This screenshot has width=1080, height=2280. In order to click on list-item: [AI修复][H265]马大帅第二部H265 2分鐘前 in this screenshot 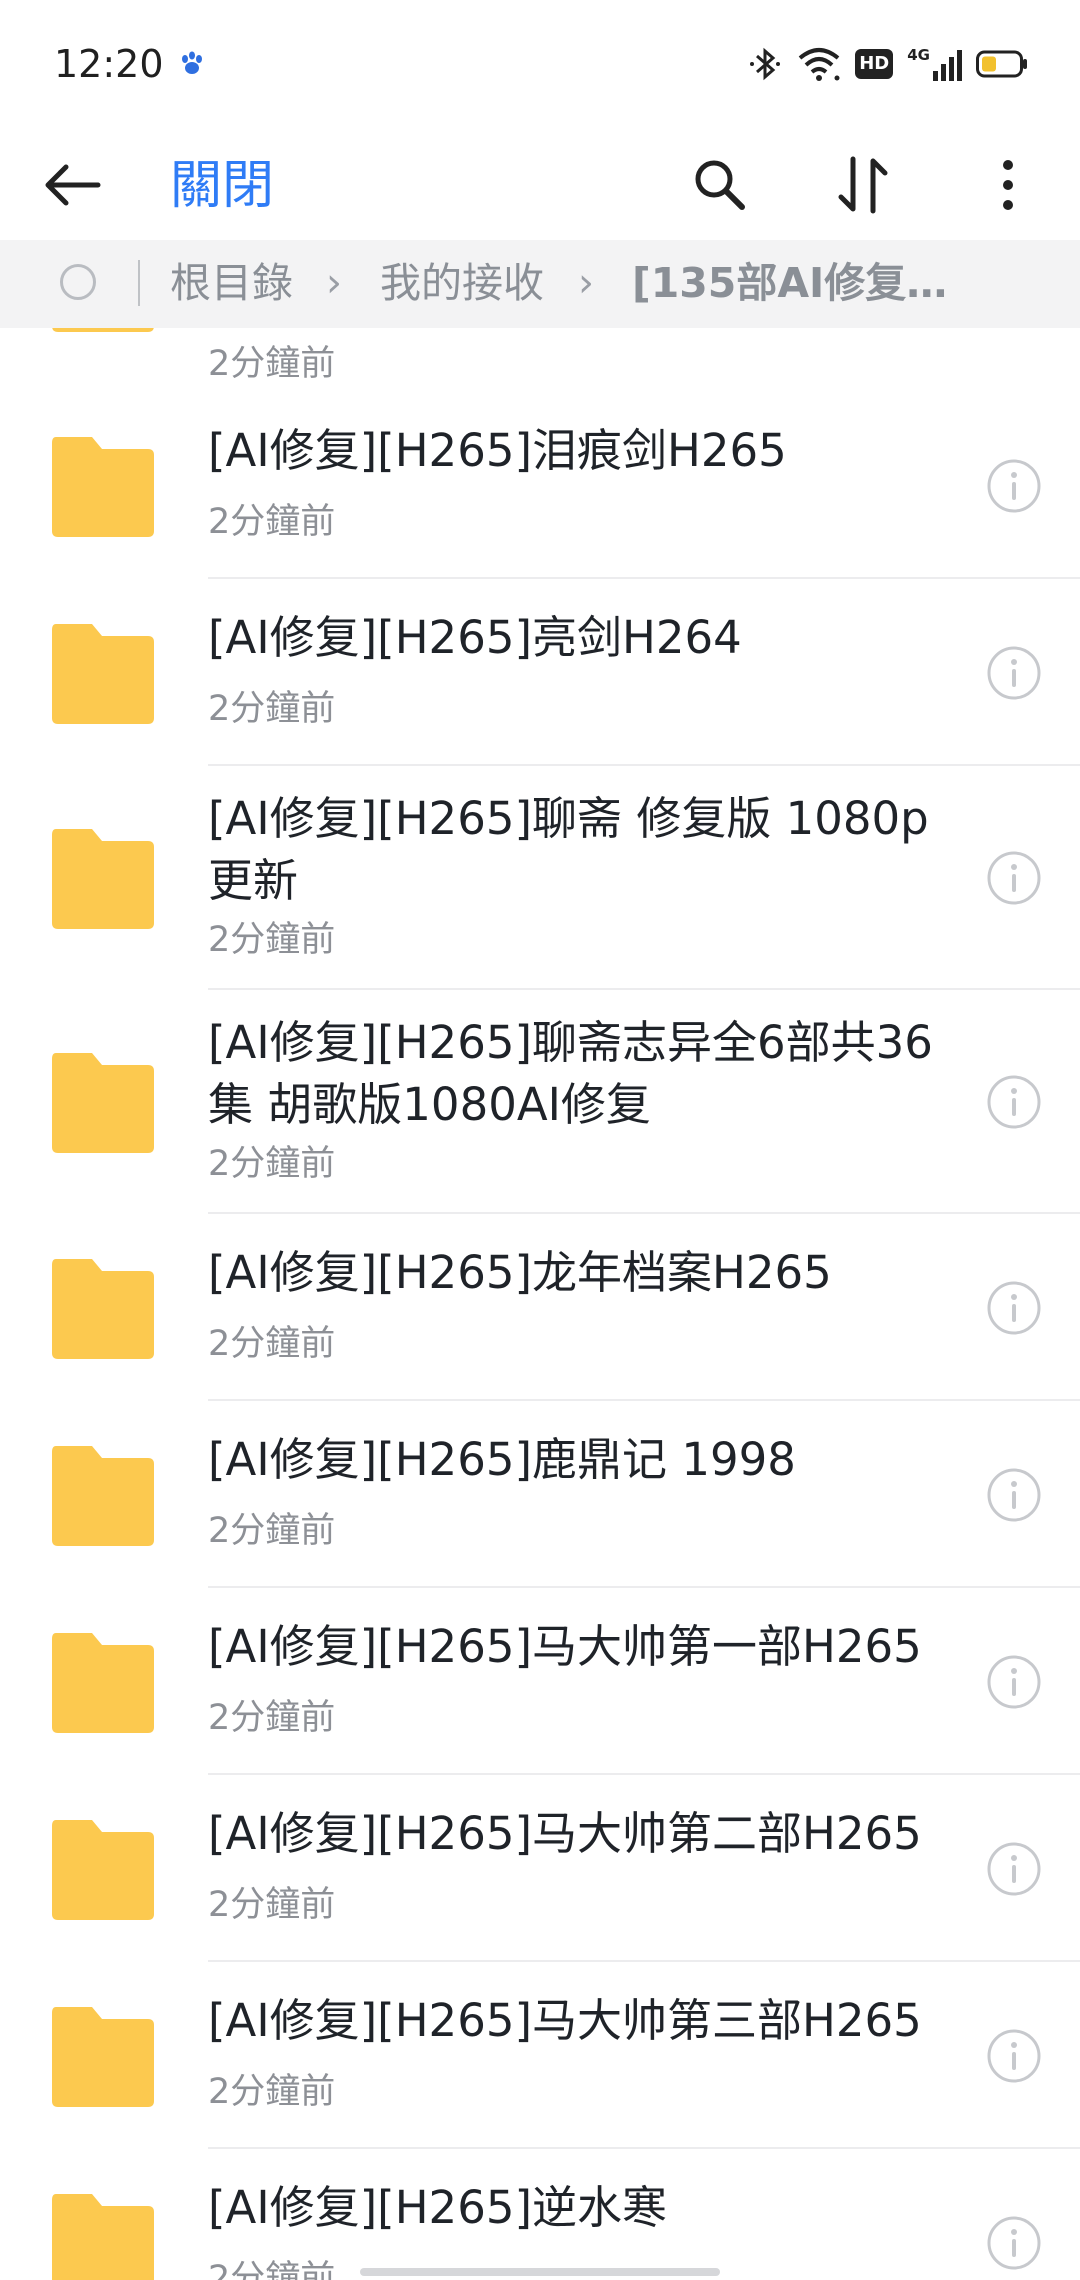, I will do `click(540, 1868)`.